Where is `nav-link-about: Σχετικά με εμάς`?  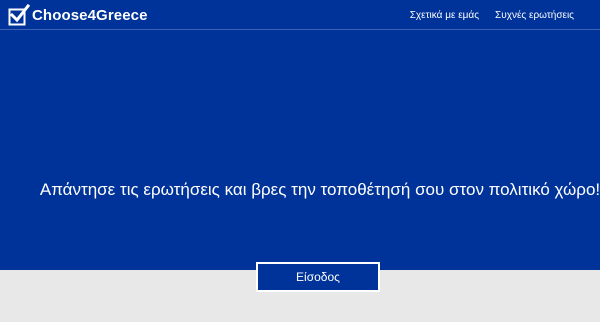
nav-link-about: Σχετικά με εμάς is located at coordinates (444, 15).